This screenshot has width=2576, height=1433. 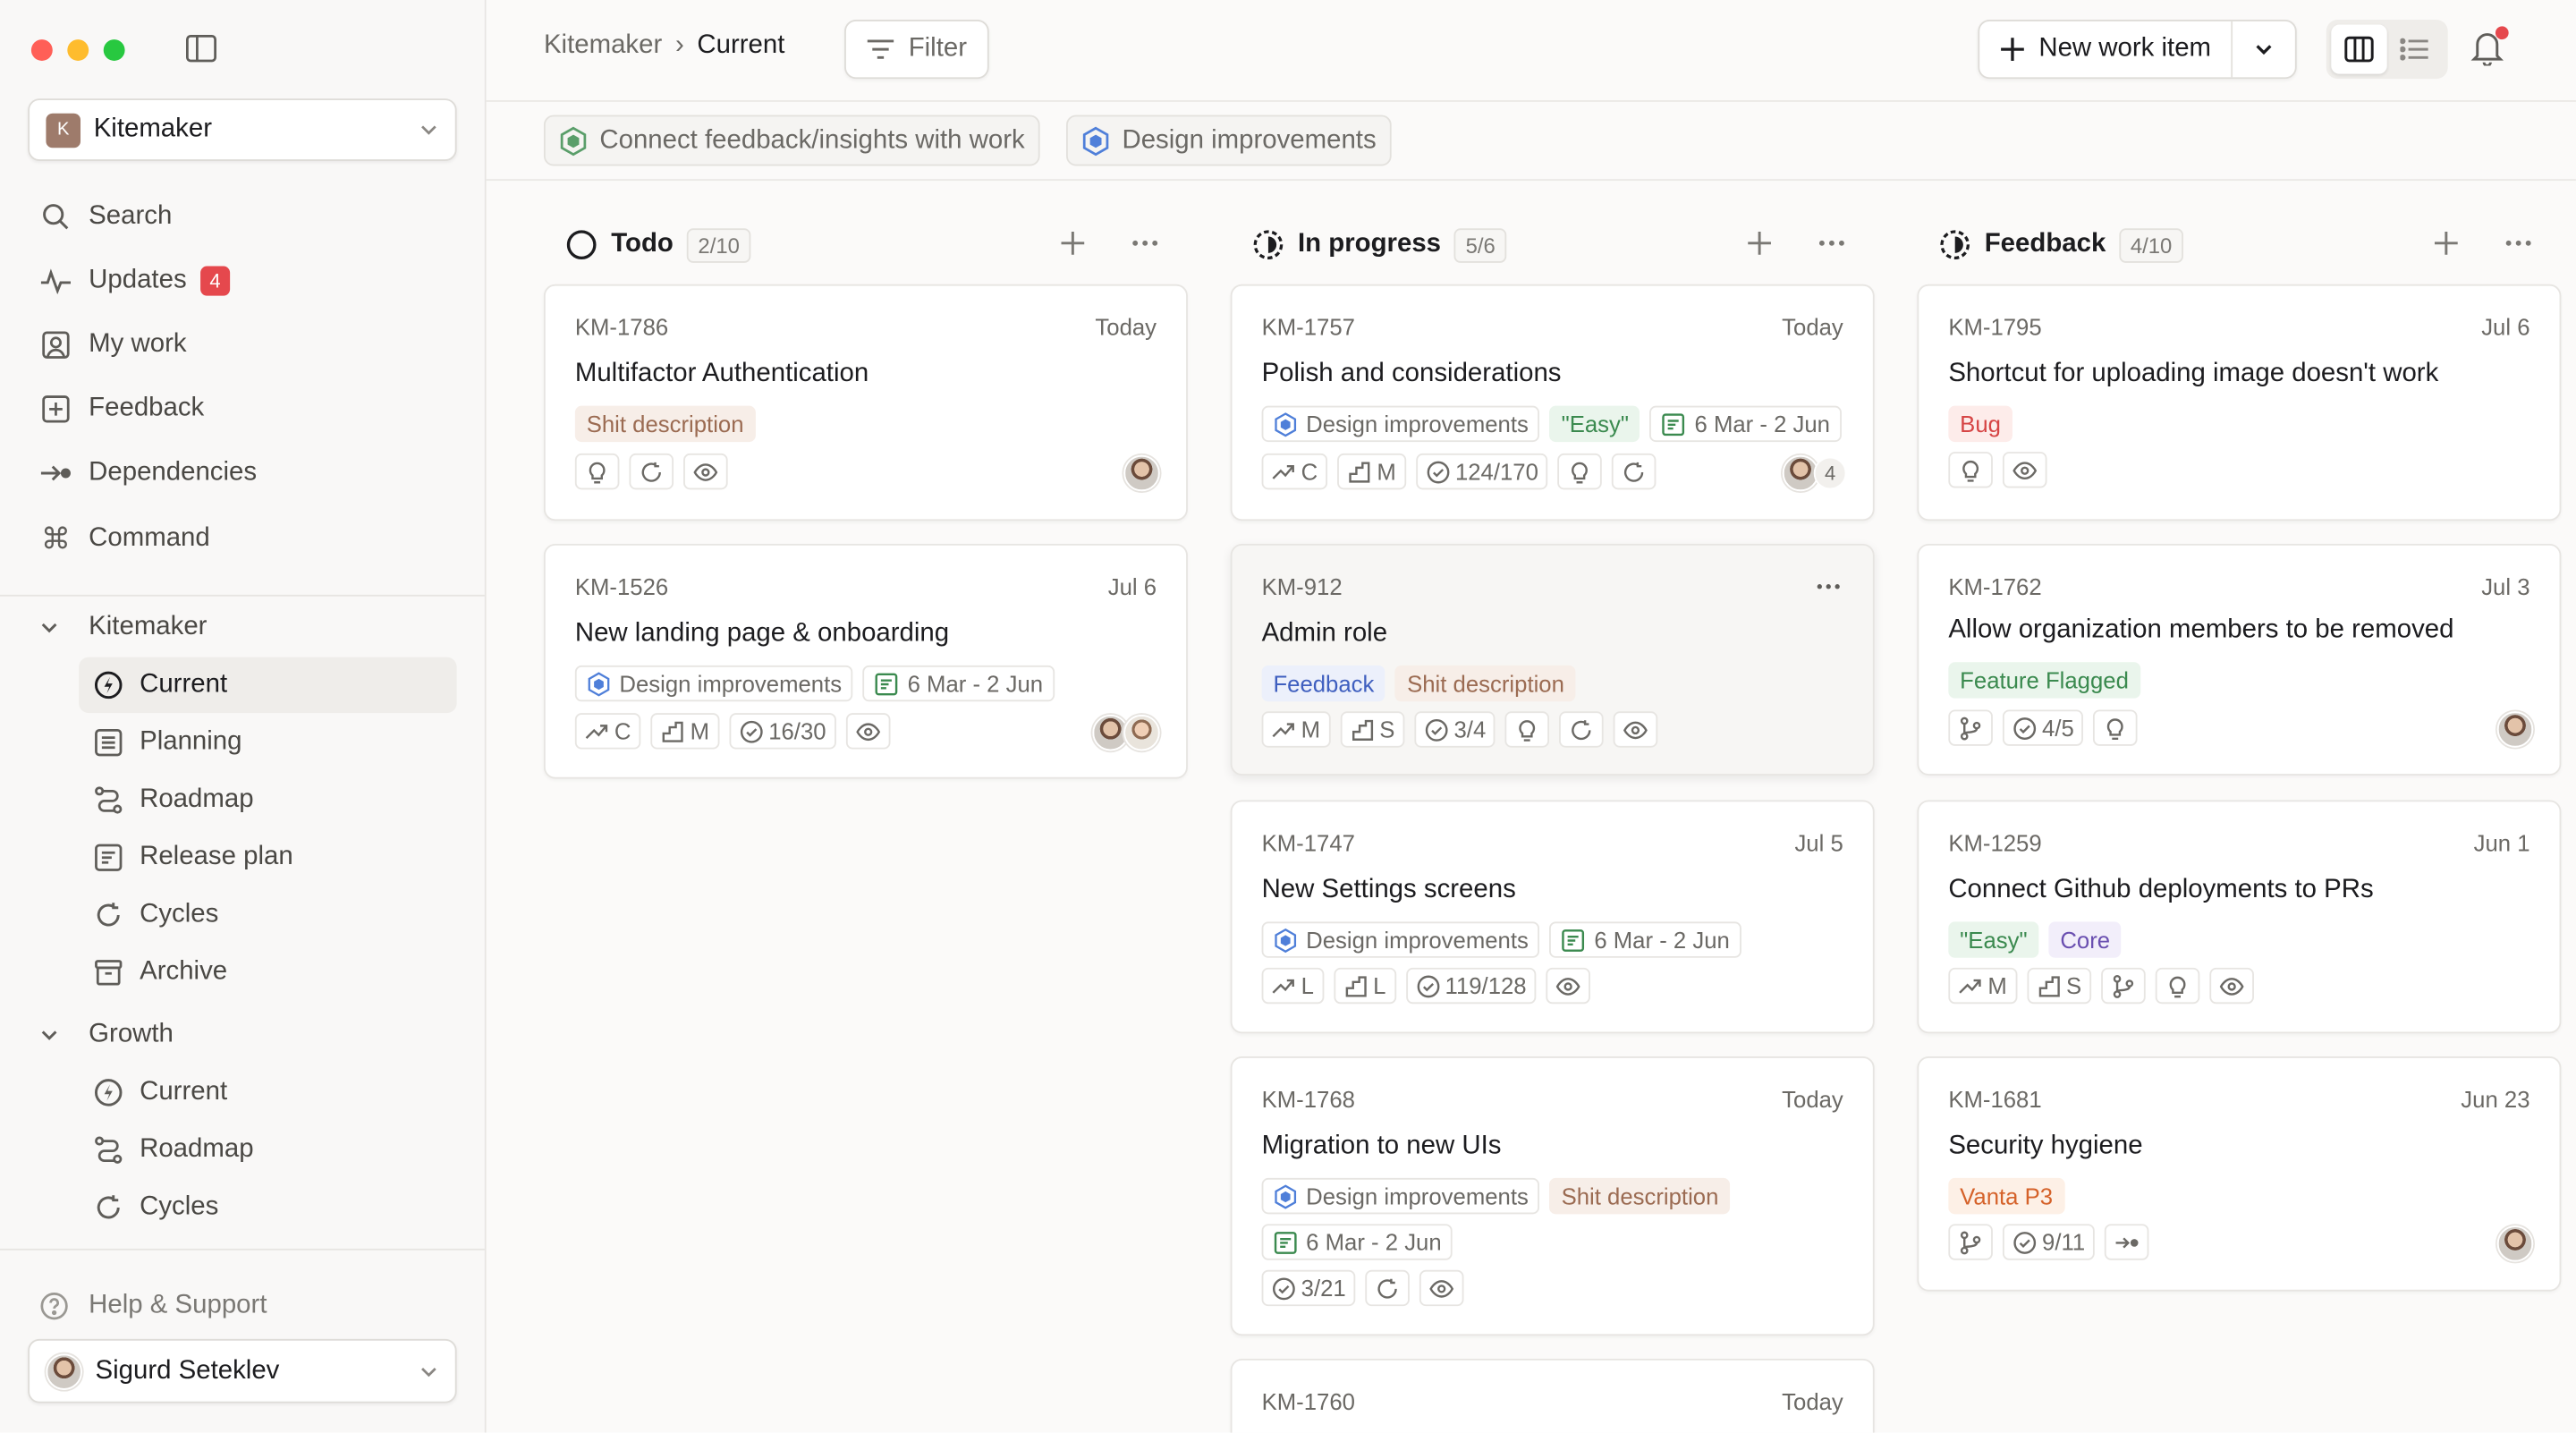 I want to click on effort-pill: L, so click(x=1365, y=986).